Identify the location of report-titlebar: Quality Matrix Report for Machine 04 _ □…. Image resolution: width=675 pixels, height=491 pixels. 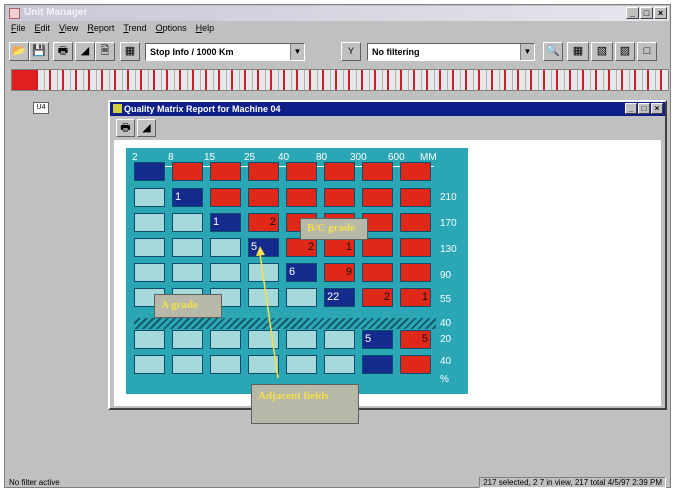
(387, 109).